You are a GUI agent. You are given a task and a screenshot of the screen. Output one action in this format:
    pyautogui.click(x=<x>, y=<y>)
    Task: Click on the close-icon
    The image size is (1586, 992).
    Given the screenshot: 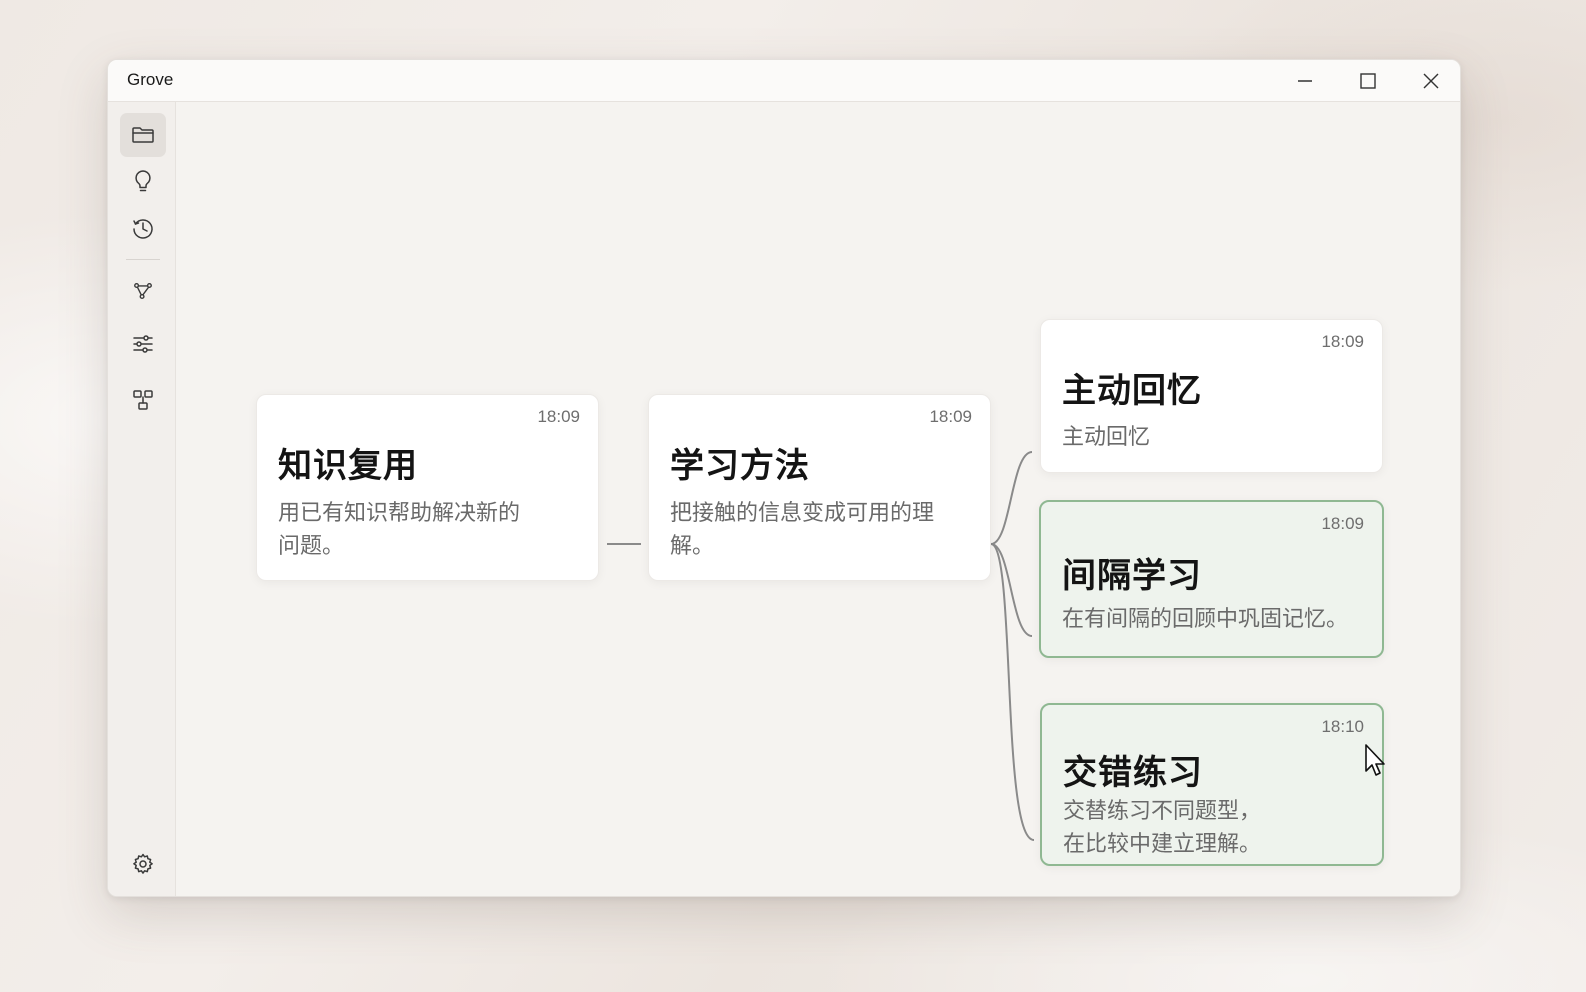 What is the action you would take?
    pyautogui.click(x=1430, y=81)
    